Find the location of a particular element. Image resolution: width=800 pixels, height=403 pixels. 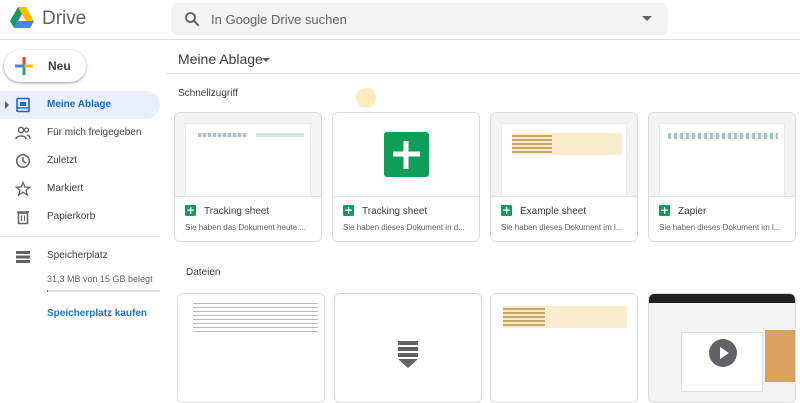

clock-icon is located at coordinates (23, 161).